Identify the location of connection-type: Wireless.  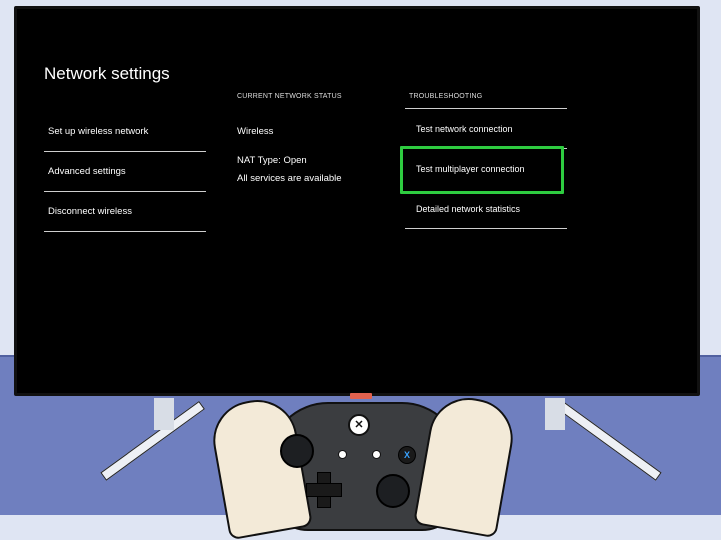
(255, 131).